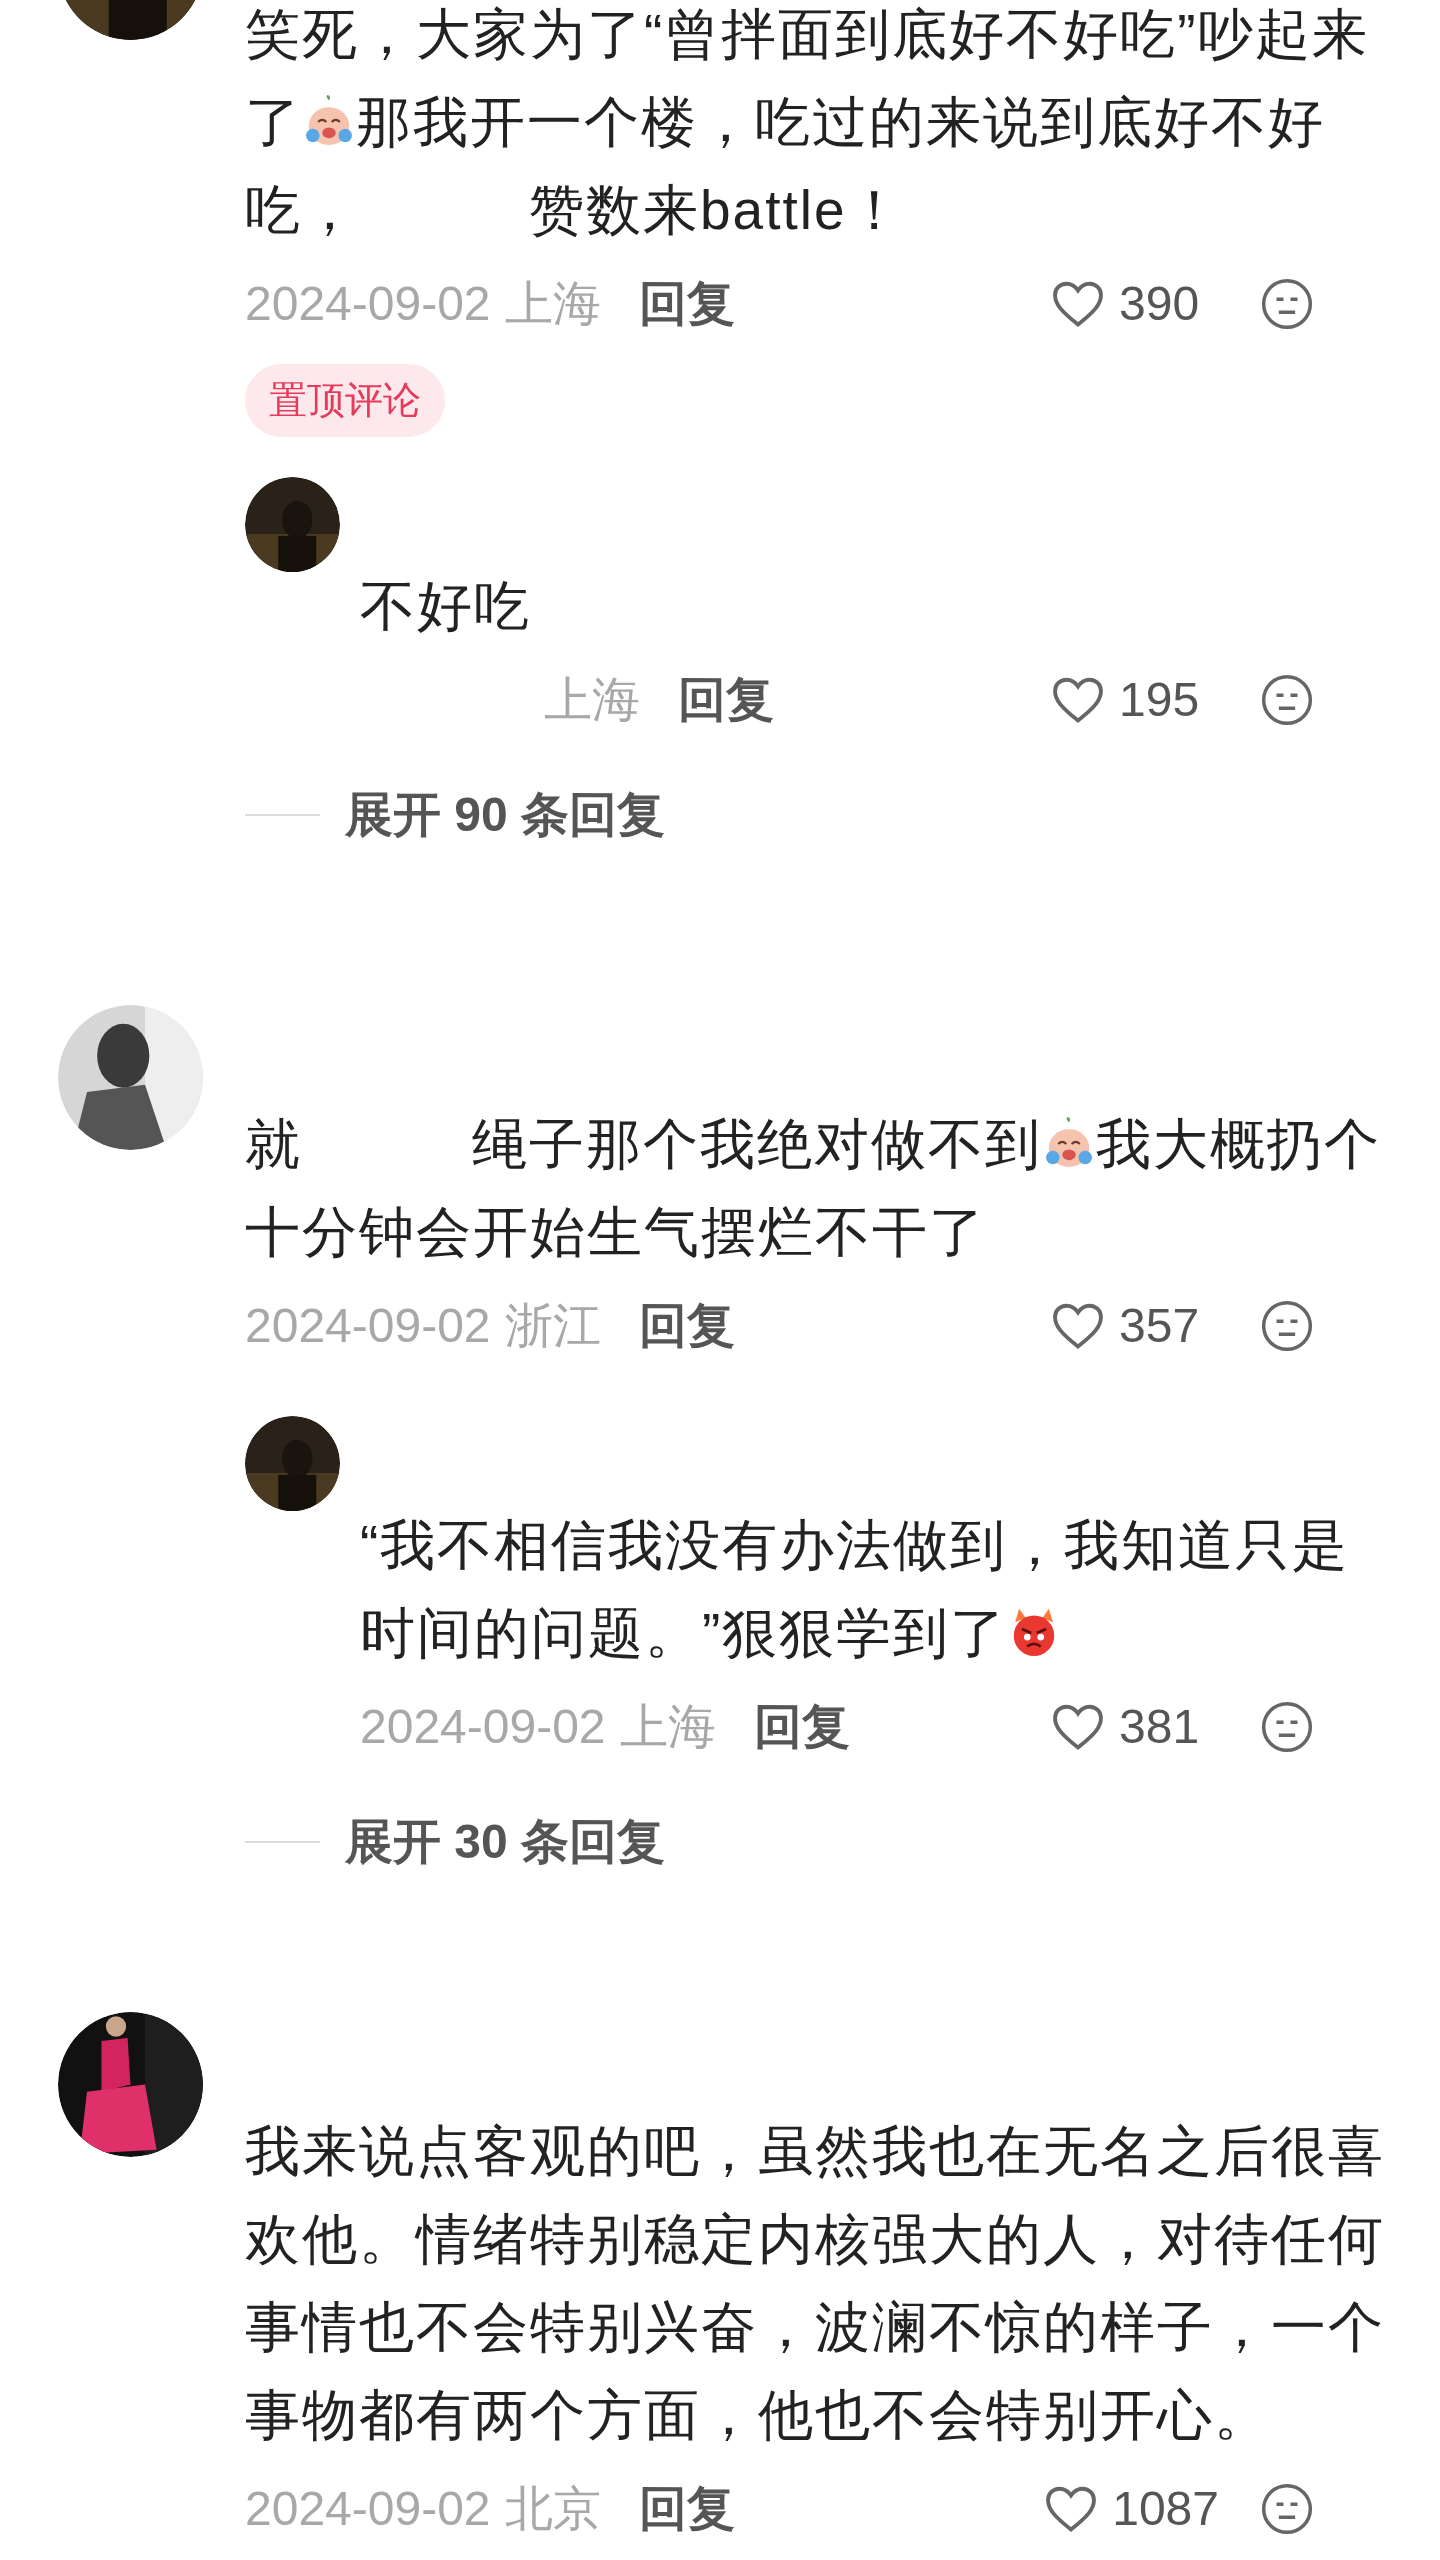  I want to click on expand-replies-button: 展开 30 条回复, so click(505, 1842).